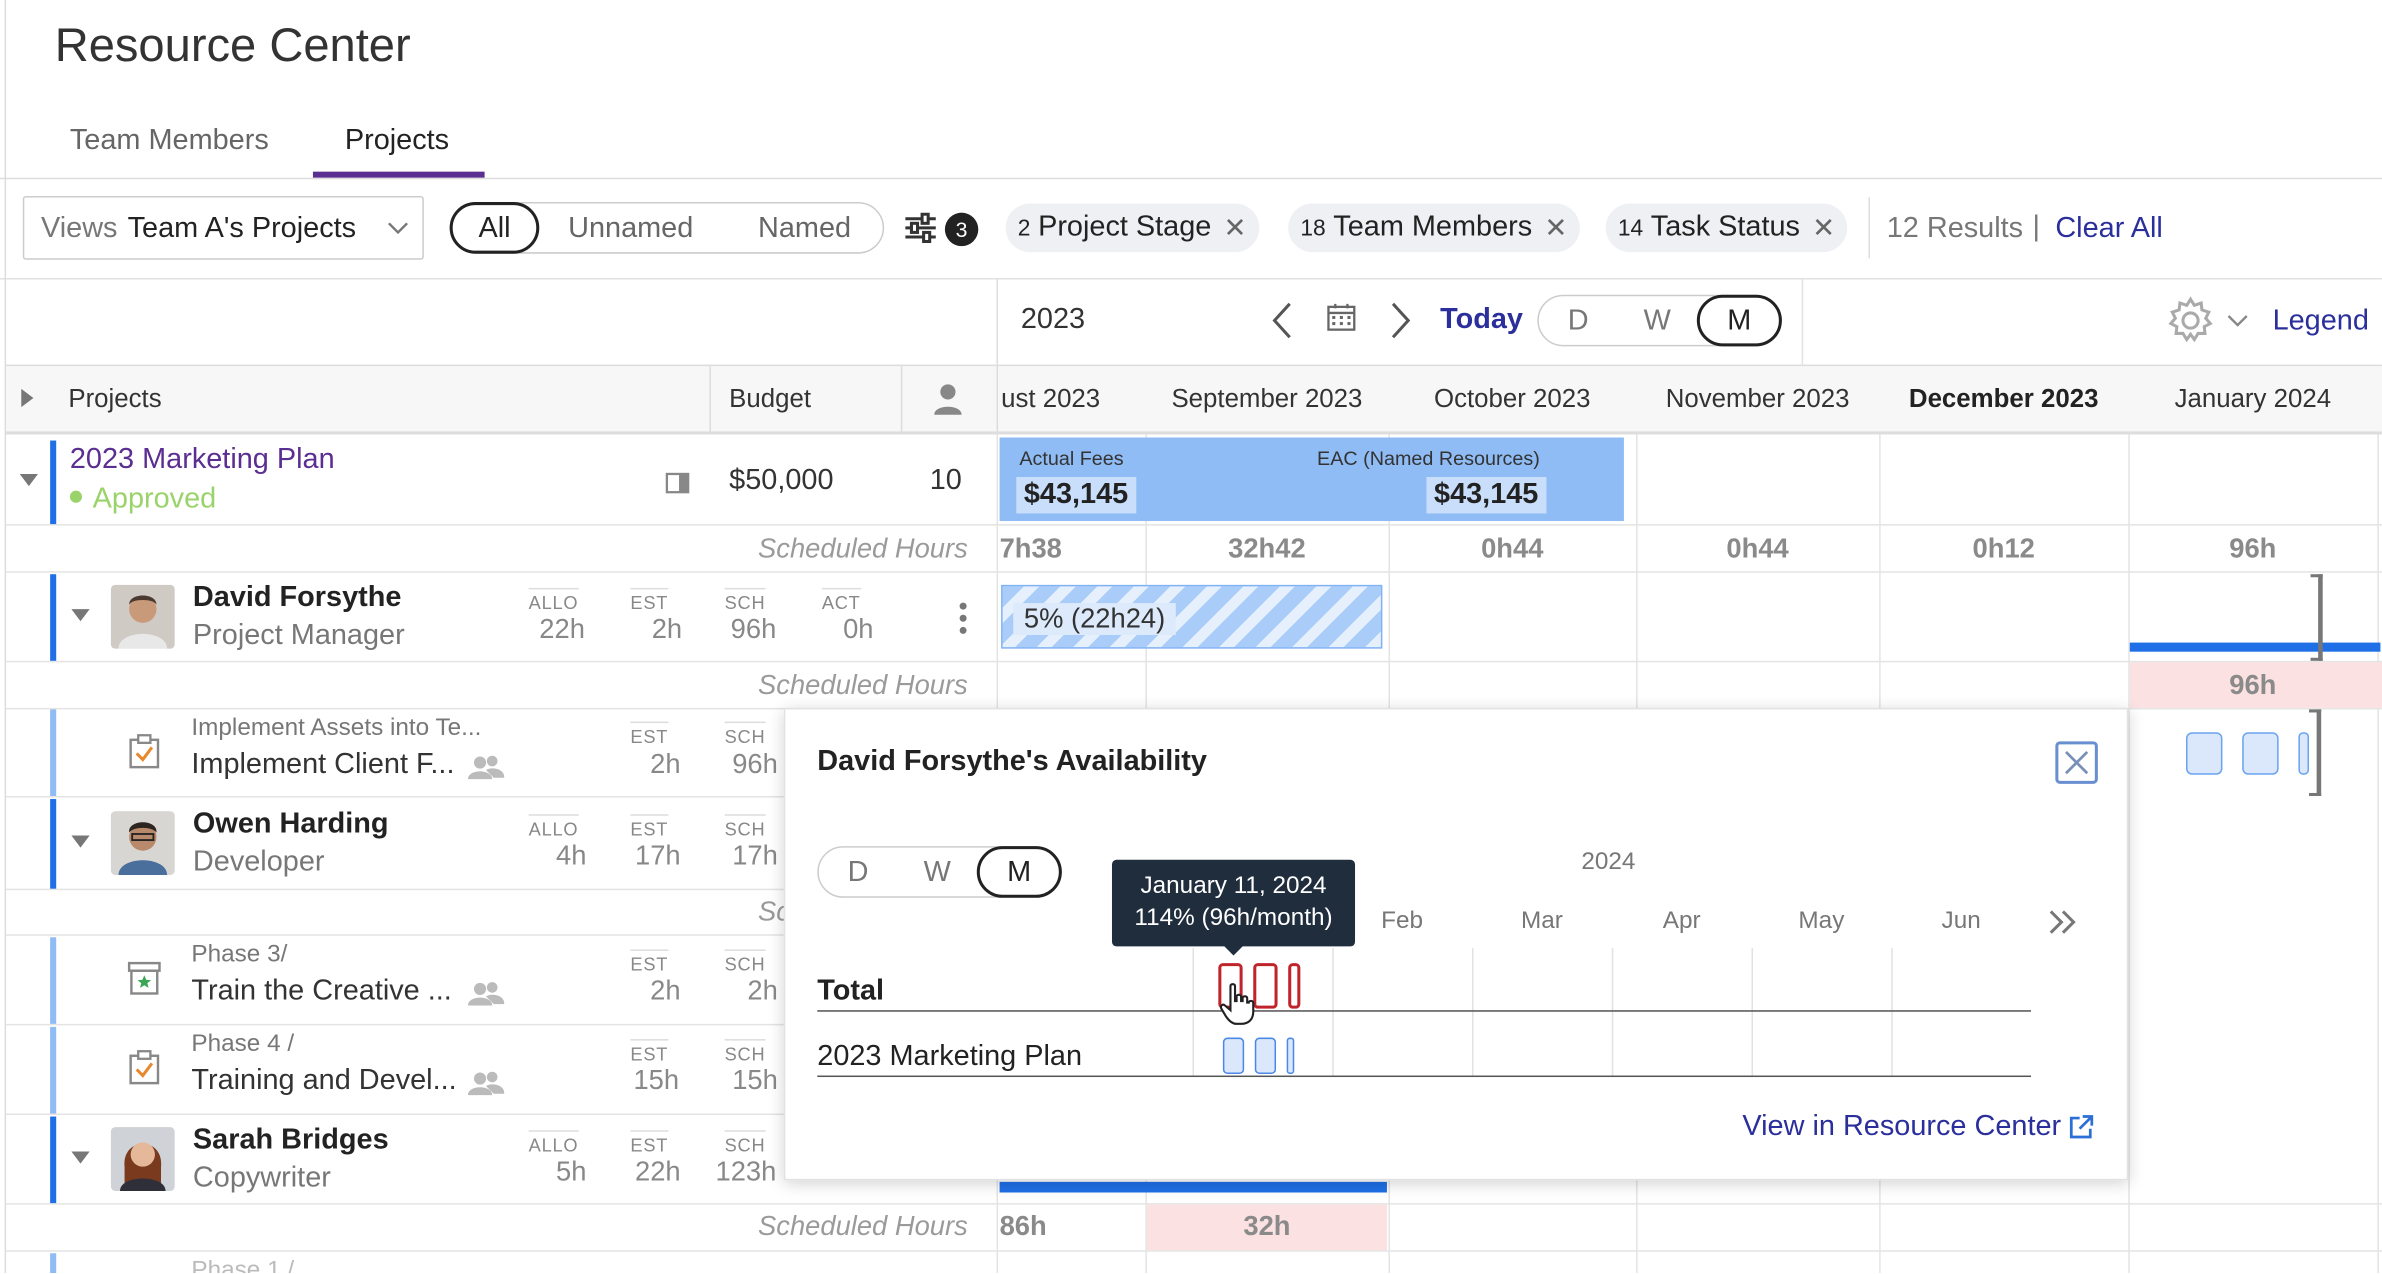 The height and width of the screenshot is (1274, 2382). Describe the element at coordinates (1757, 399) in the screenshot. I see `month-nov-2023: November 2023` at that location.